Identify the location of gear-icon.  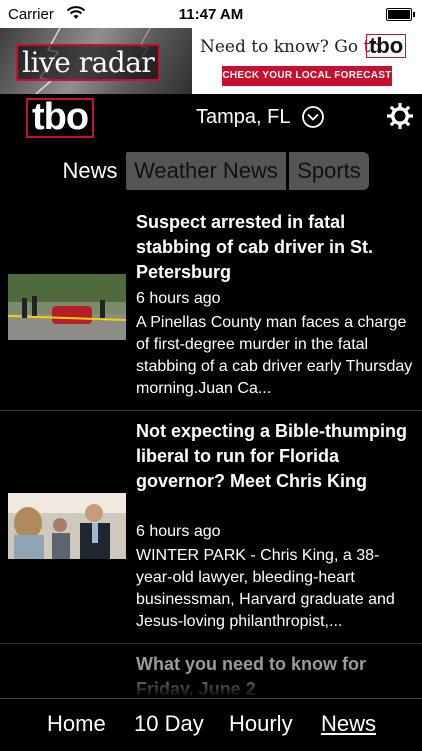
(400, 116).